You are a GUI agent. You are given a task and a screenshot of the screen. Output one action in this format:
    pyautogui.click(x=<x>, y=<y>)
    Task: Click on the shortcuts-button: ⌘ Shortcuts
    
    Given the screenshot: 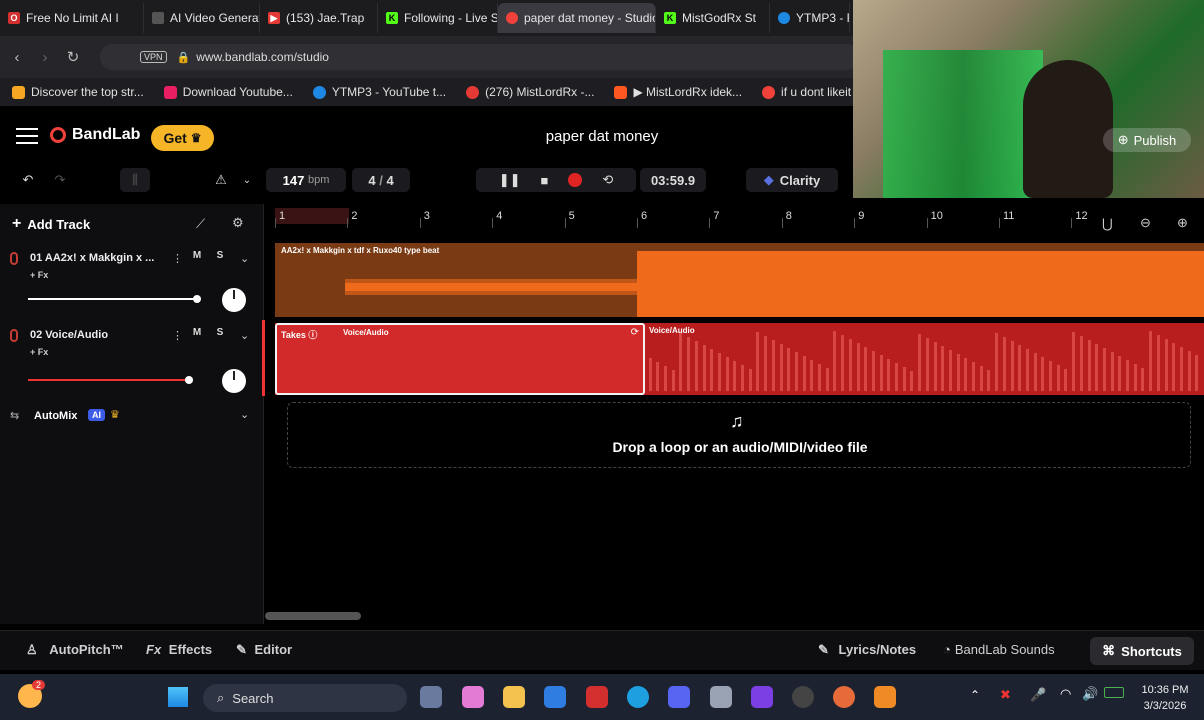 What is the action you would take?
    pyautogui.click(x=1142, y=651)
    